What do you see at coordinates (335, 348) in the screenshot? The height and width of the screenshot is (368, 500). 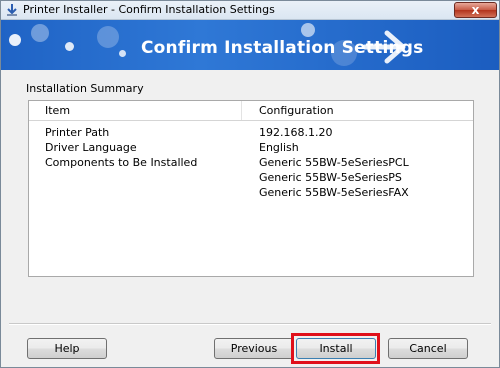 I see `install-highlight-box` at bounding box center [335, 348].